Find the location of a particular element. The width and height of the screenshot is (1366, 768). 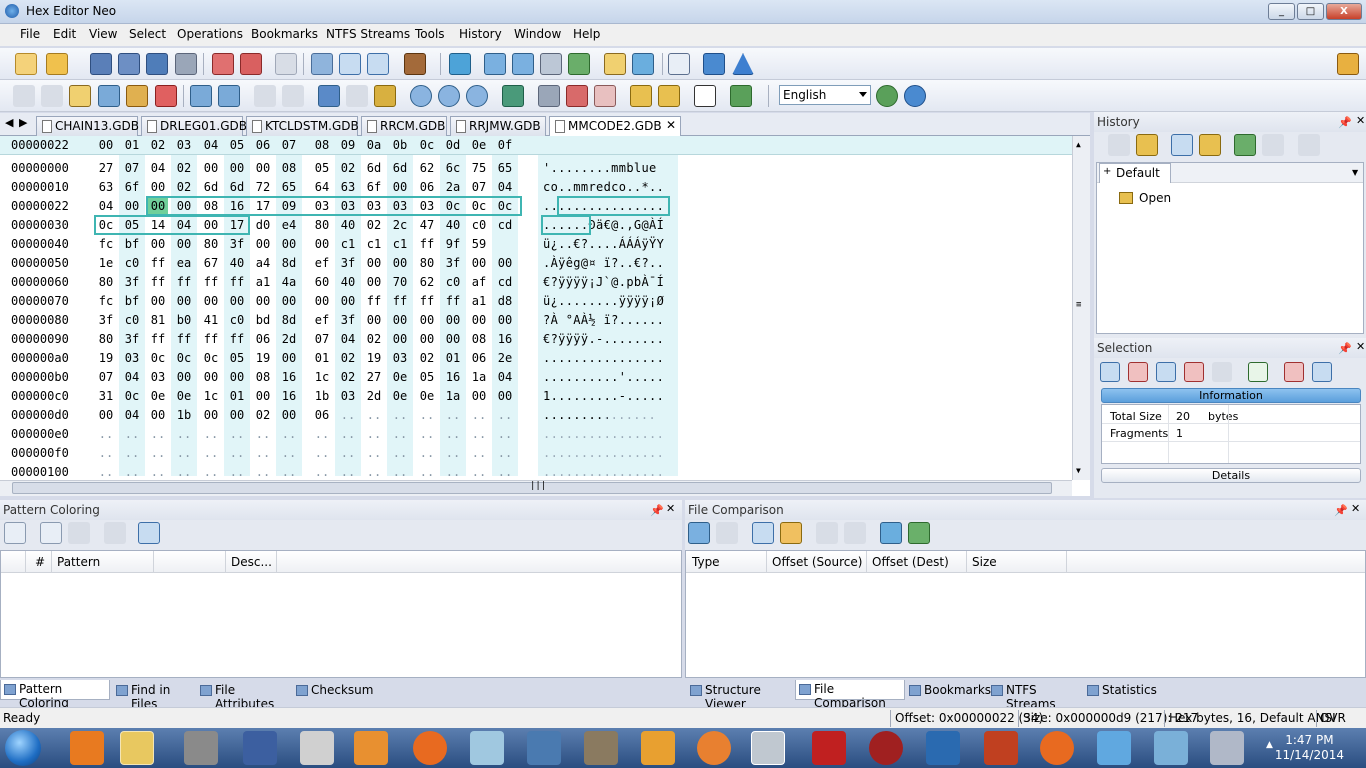

close-panel-icon: ✕ is located at coordinates (670, 508).